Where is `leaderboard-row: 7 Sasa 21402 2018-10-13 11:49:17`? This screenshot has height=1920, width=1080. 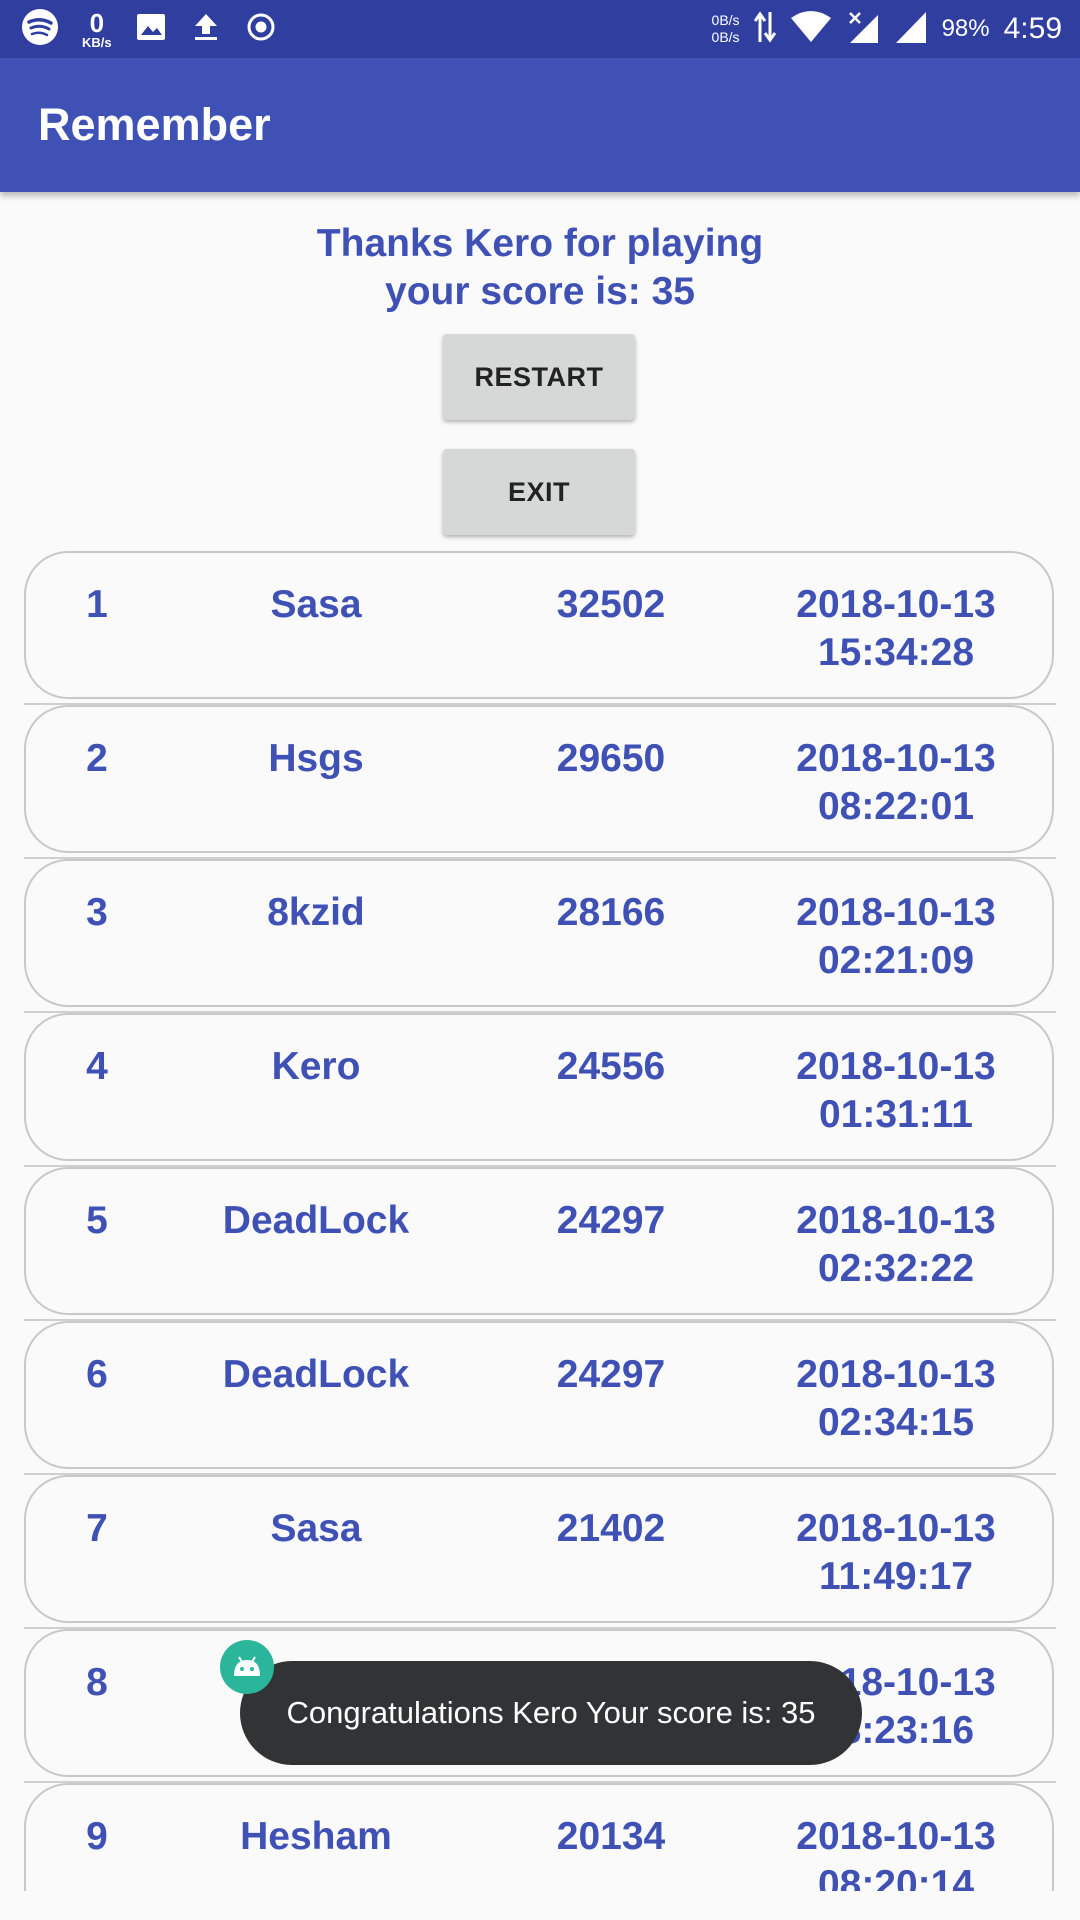 leaderboard-row: 7 Sasa 21402 2018-10-13 11:49:17 is located at coordinates (540, 1552).